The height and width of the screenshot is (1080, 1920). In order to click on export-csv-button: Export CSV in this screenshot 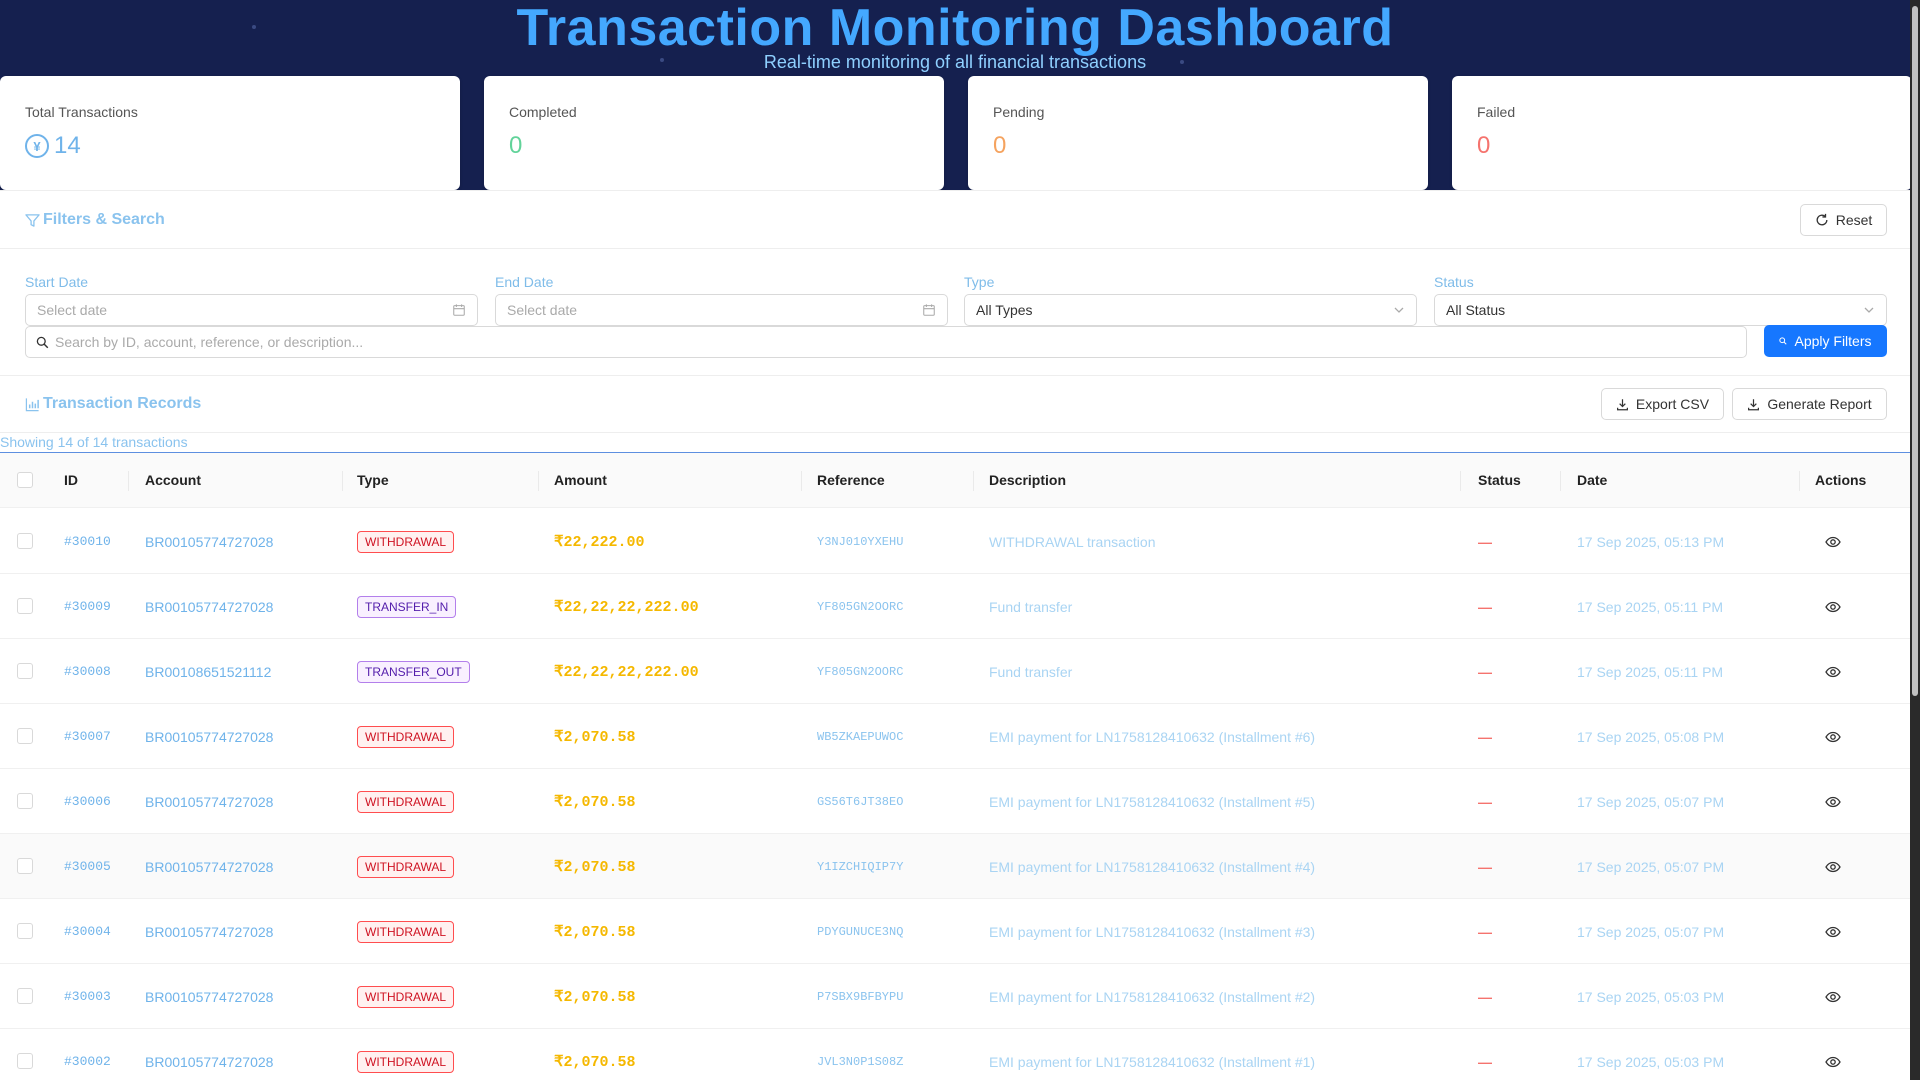, I will do `click(1662, 404)`.